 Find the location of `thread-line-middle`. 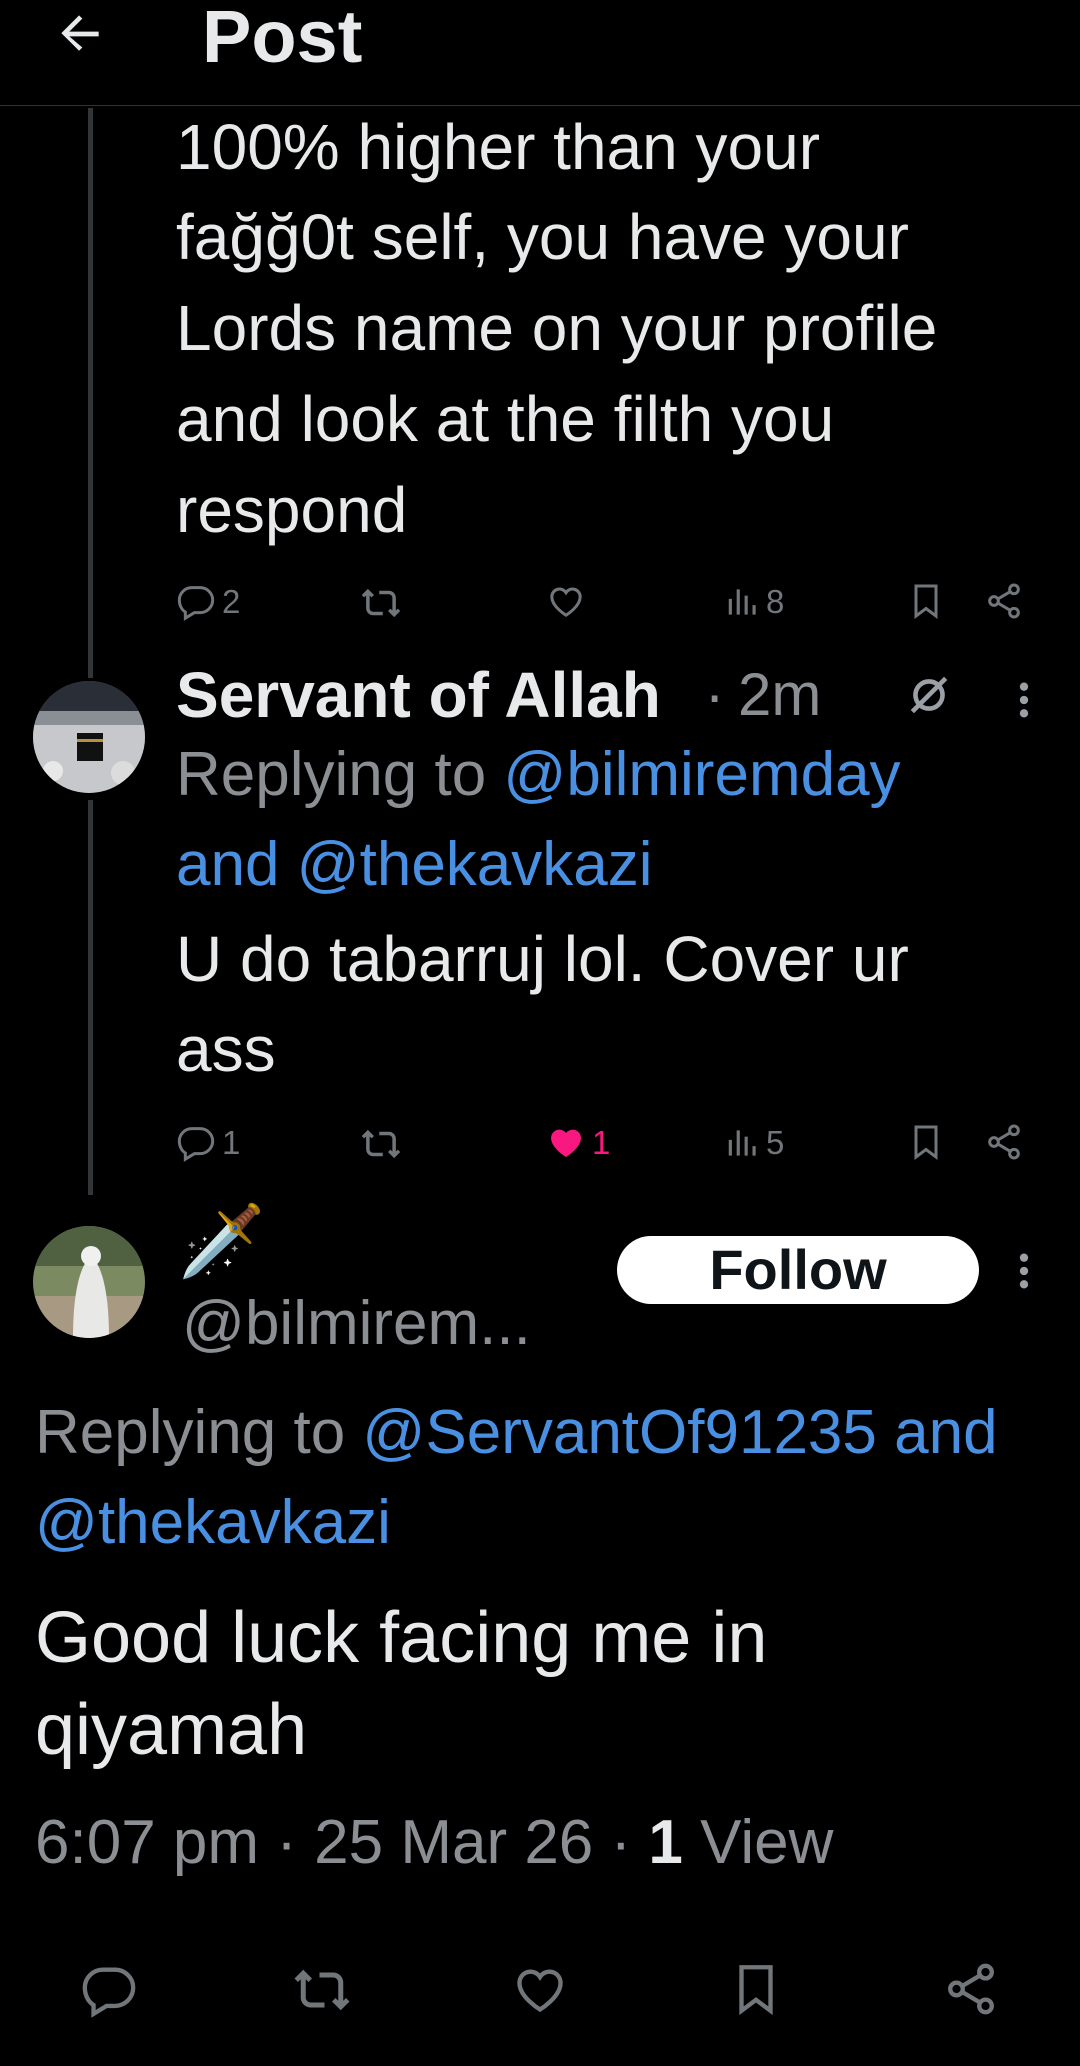

thread-line-middle is located at coordinates (90, 997).